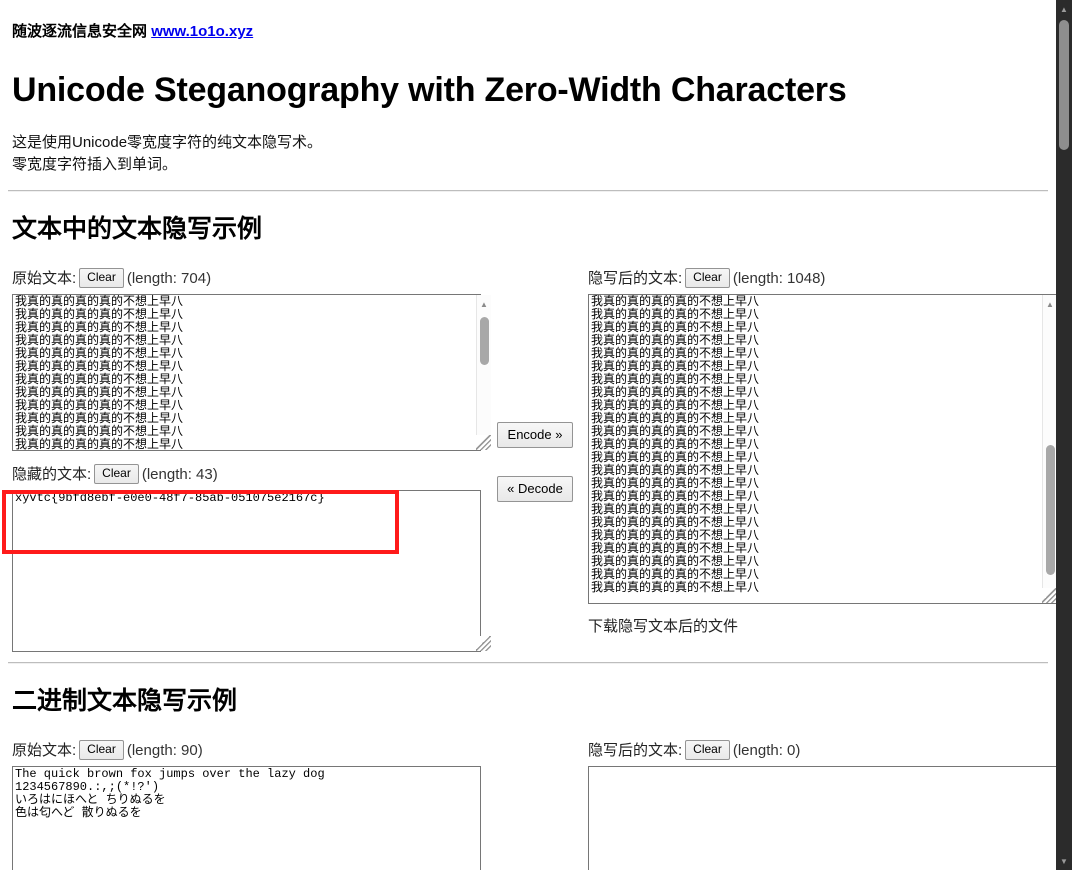 This screenshot has width=1072, height=870. Describe the element at coordinates (530, 32) in the screenshot. I see `site-header: 随波逐流信息安全网 www.1o1o.xyz` at that location.